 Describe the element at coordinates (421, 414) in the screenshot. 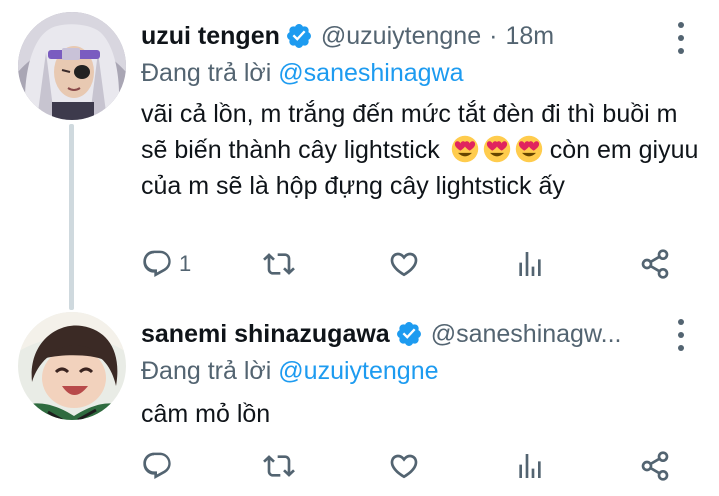

I see `tweet-text: câm mỏ lồn` at that location.